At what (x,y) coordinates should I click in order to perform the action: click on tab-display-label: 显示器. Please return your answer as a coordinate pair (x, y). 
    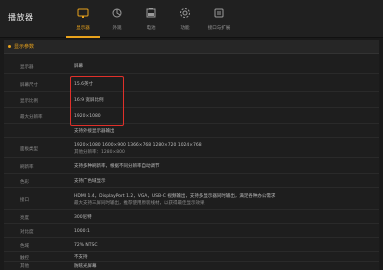
    Looking at the image, I should click on (83, 28).